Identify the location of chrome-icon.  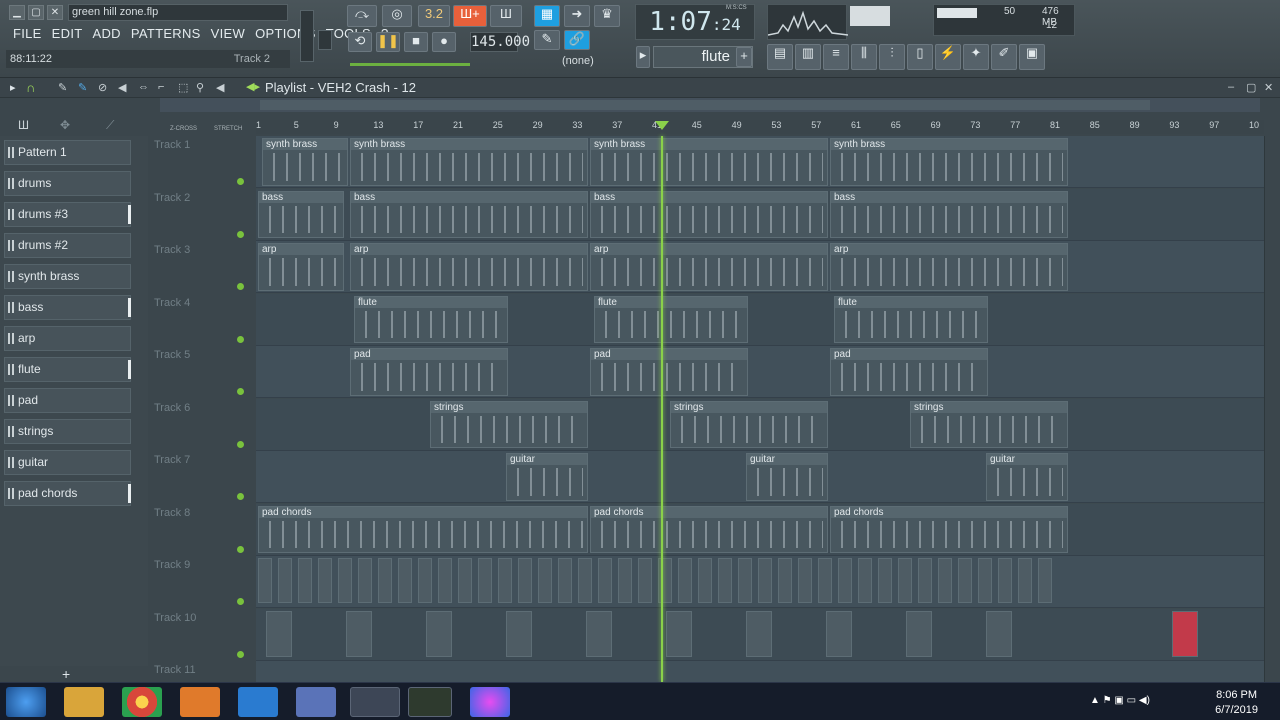
(142, 702).